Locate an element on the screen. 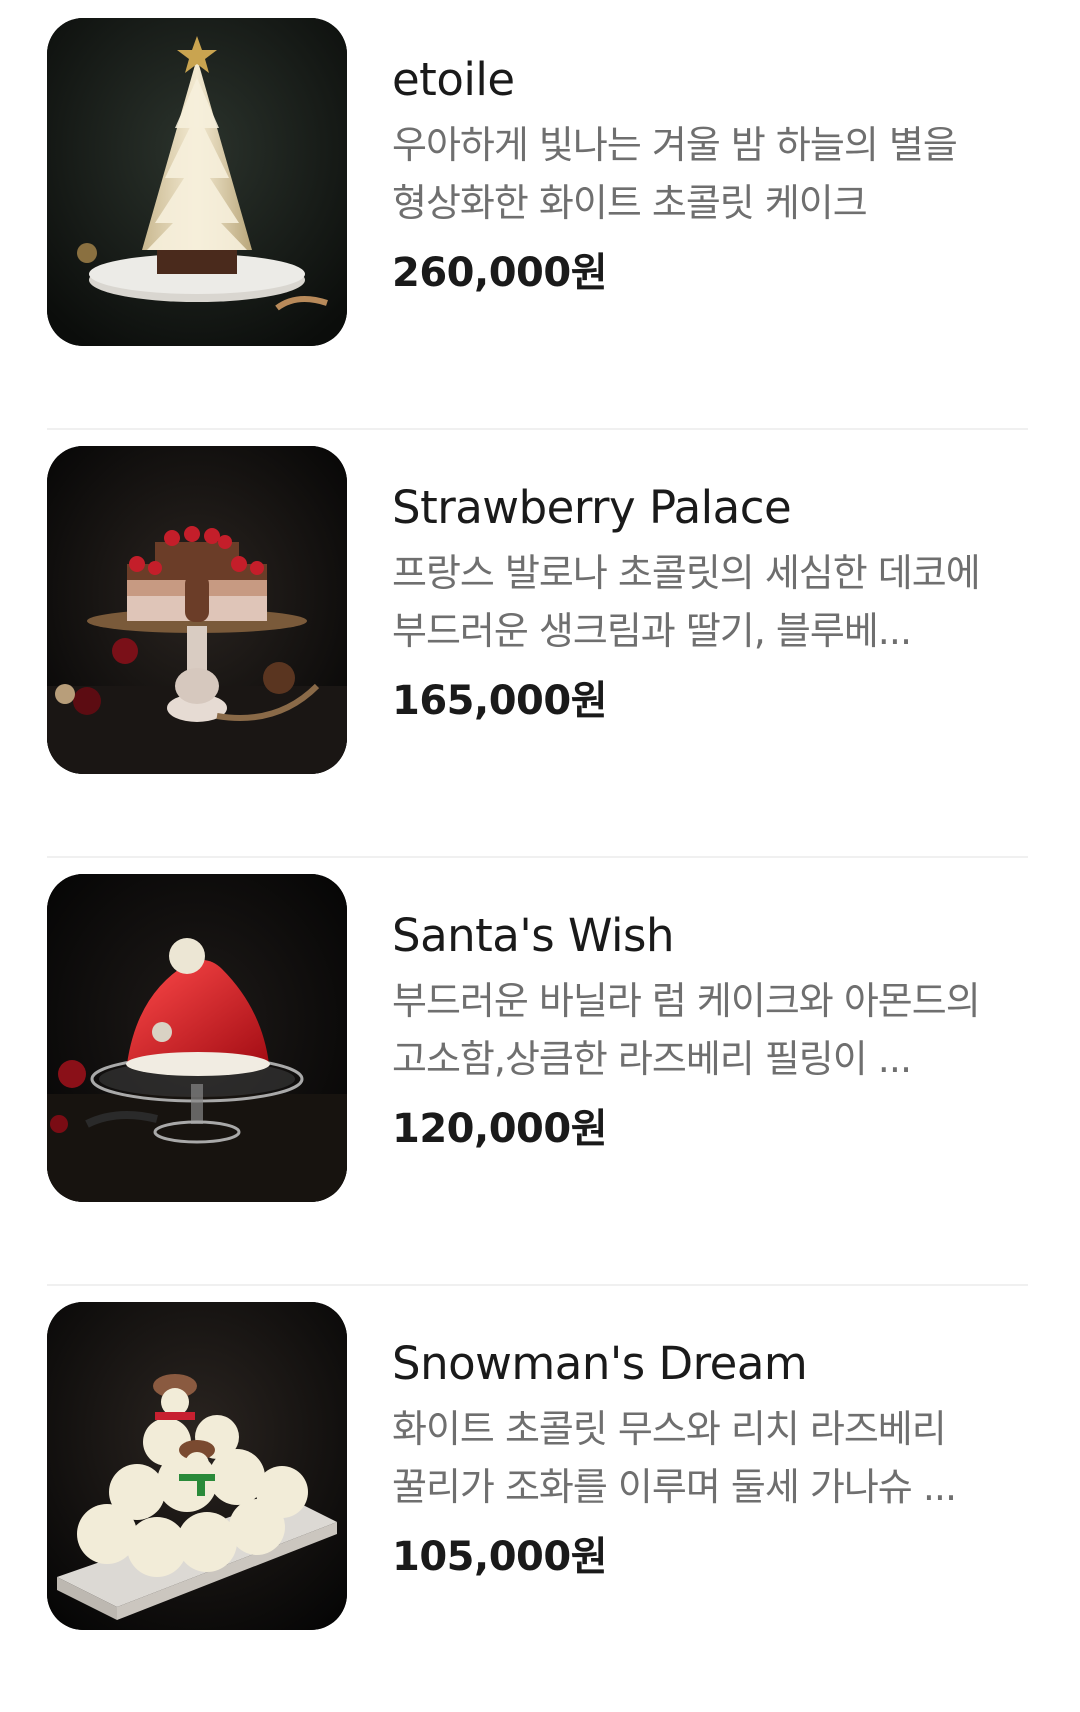 Image resolution: width=1080 pixels, height=1712 pixels. product-name: etoile is located at coordinates (712, 80).